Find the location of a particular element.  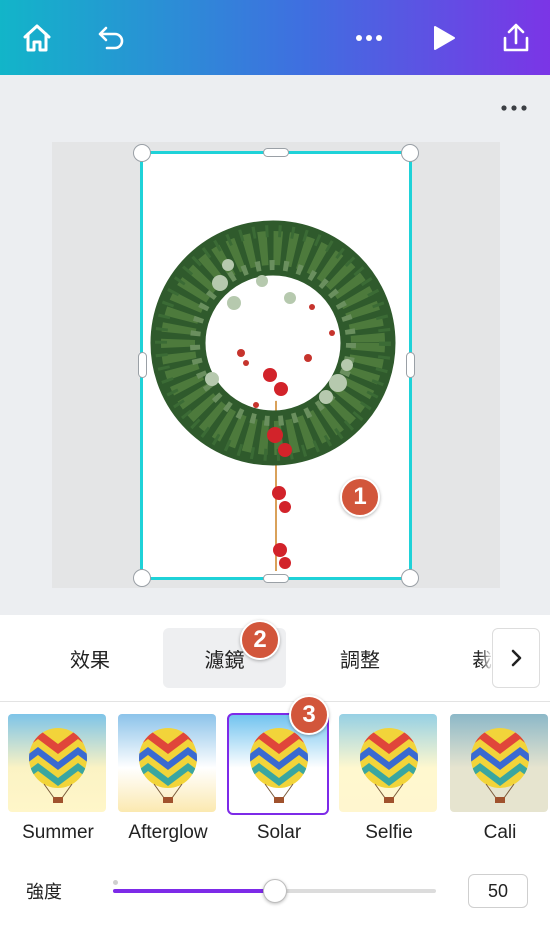

filter-label: Cali is located at coordinates (500, 832).